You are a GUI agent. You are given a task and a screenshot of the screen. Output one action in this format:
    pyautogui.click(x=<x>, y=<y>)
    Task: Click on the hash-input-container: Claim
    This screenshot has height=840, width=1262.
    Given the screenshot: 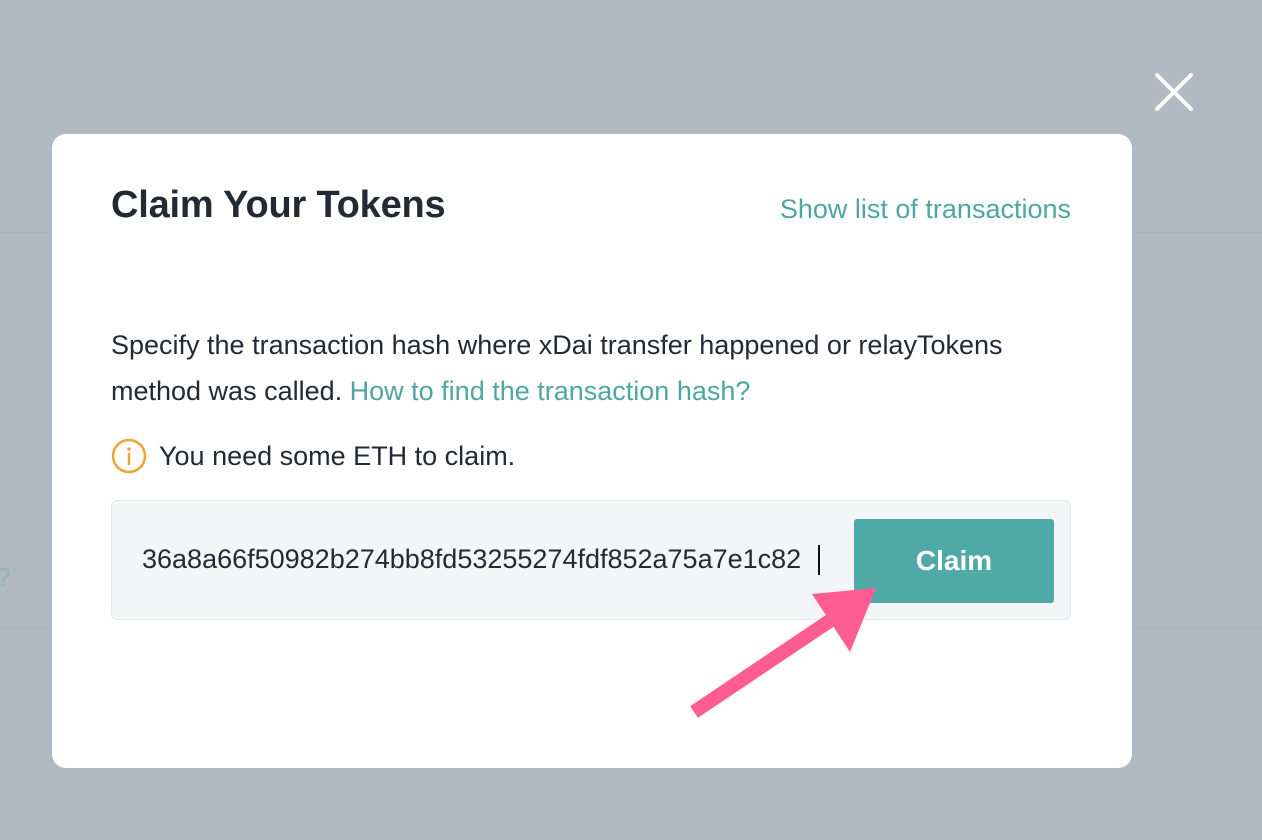 What is the action you would take?
    pyautogui.click(x=591, y=560)
    